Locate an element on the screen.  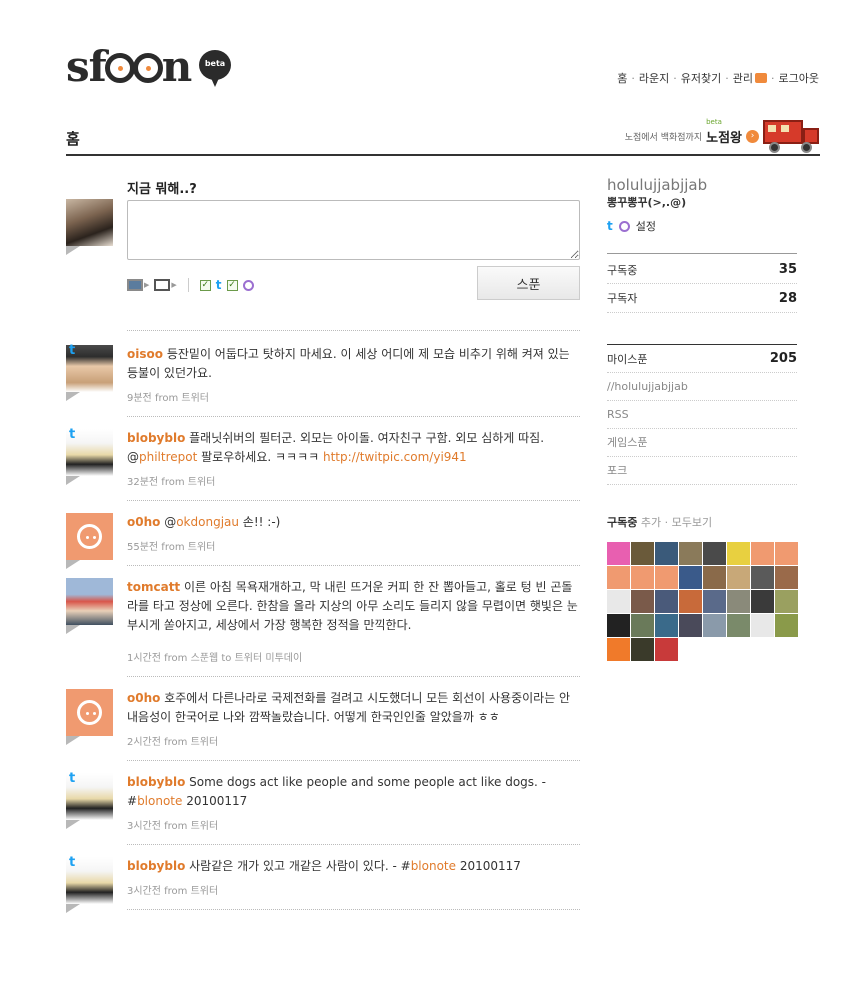
mention-link: philtrepot is located at coordinates (168, 457).